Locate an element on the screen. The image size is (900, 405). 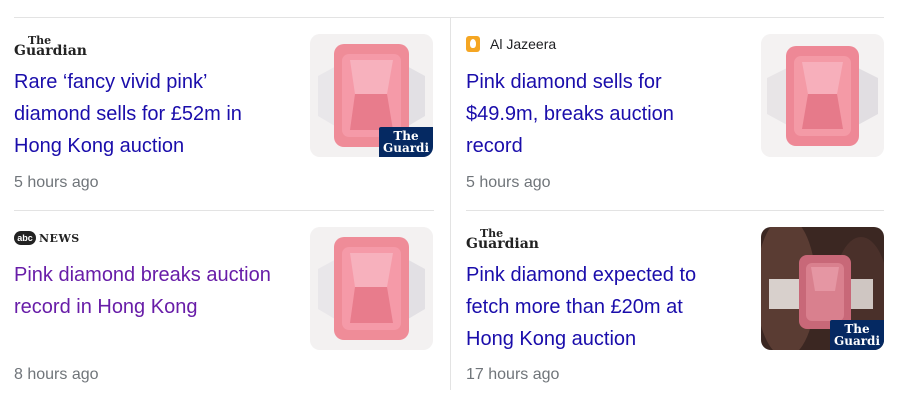
timestamp: 8 hours ago is located at coordinates (56, 374).